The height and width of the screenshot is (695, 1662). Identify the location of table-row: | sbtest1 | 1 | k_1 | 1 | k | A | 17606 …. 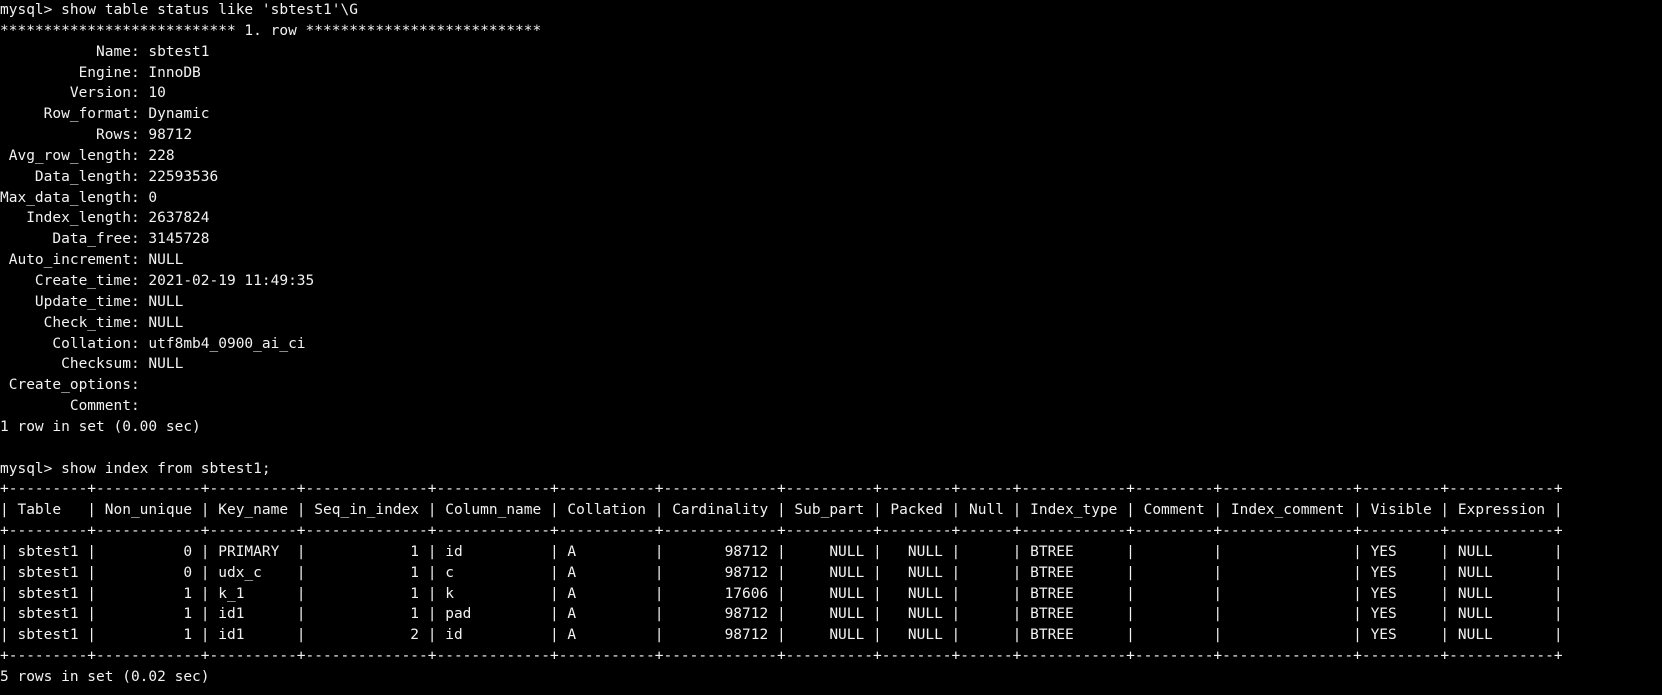
(781, 593).